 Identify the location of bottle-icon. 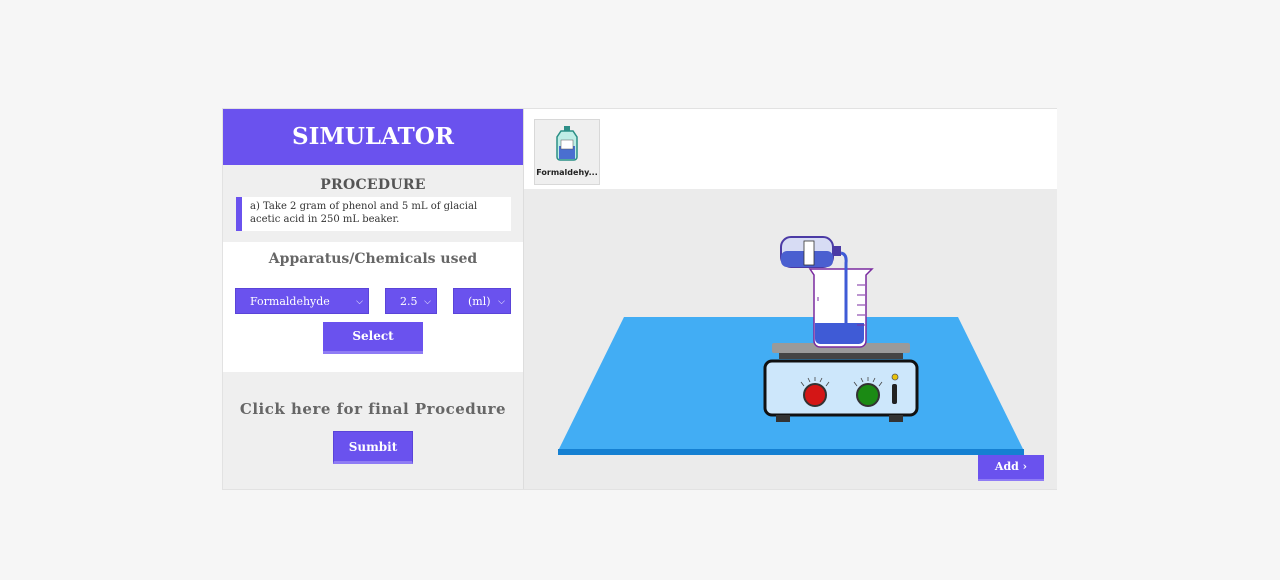
(567, 143).